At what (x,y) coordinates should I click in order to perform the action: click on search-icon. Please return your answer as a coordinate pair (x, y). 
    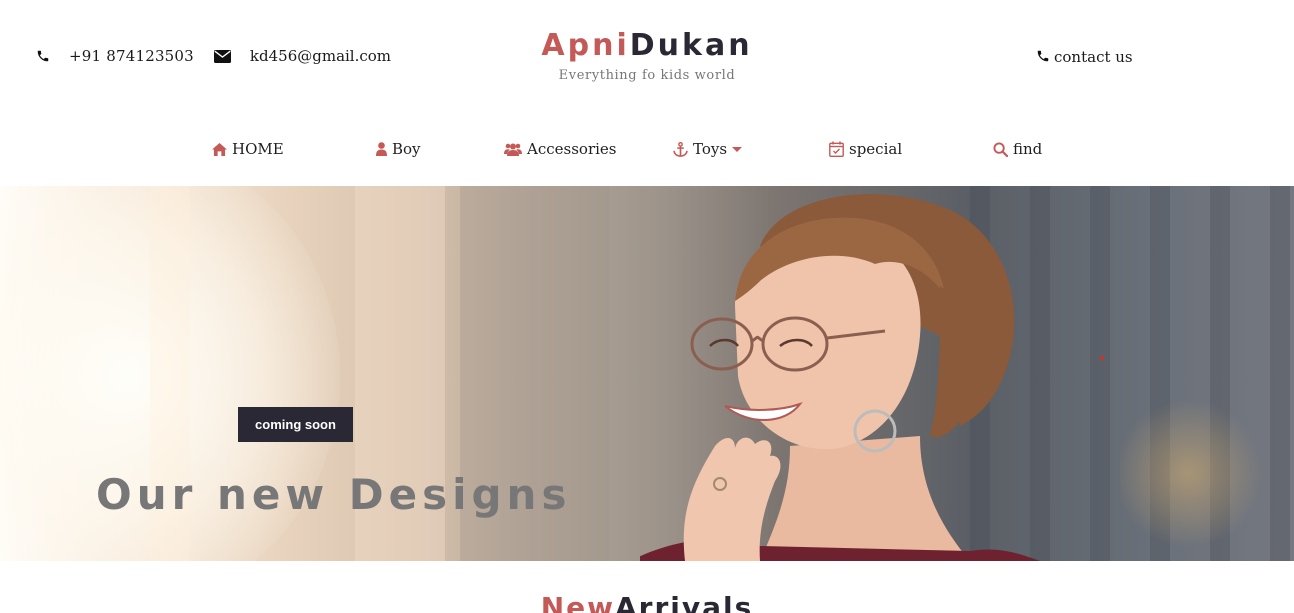
    Looking at the image, I should click on (1000, 149).